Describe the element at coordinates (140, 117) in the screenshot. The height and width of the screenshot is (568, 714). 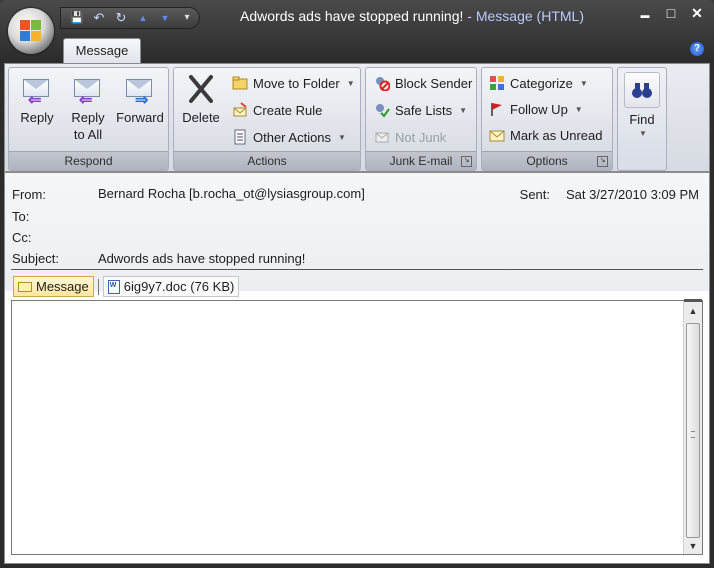
I see `forward-label: Forward` at that location.